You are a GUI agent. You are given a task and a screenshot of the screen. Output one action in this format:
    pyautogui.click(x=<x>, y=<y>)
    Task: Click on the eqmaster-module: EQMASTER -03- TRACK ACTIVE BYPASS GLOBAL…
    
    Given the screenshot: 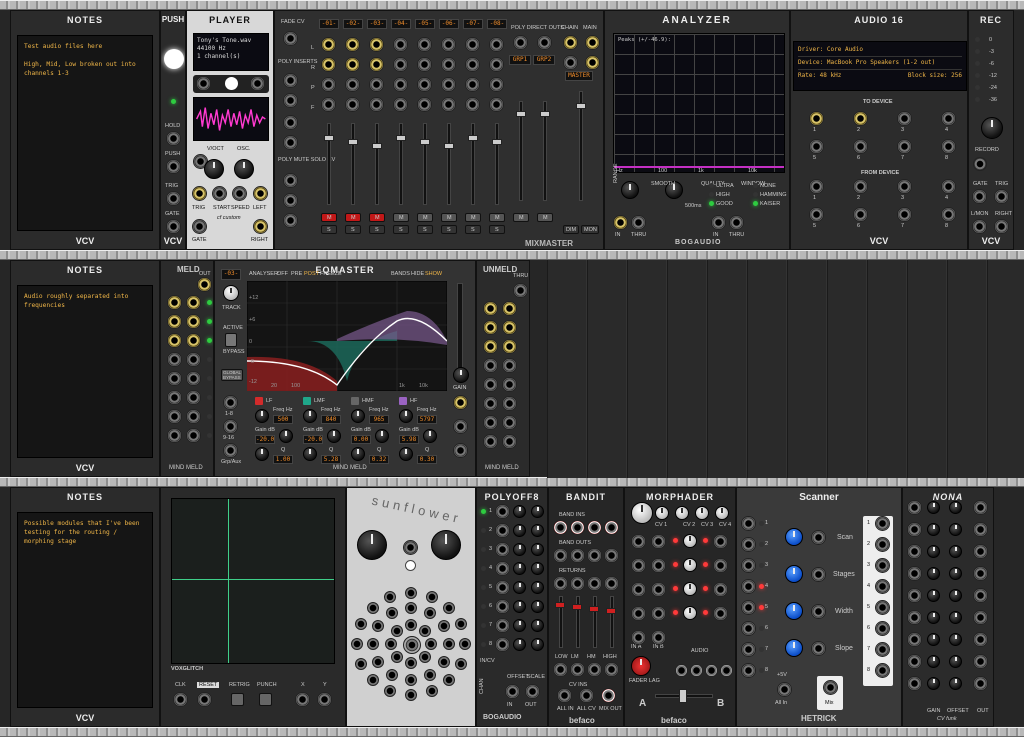 What is the action you would take?
    pyautogui.click(x=345, y=368)
    